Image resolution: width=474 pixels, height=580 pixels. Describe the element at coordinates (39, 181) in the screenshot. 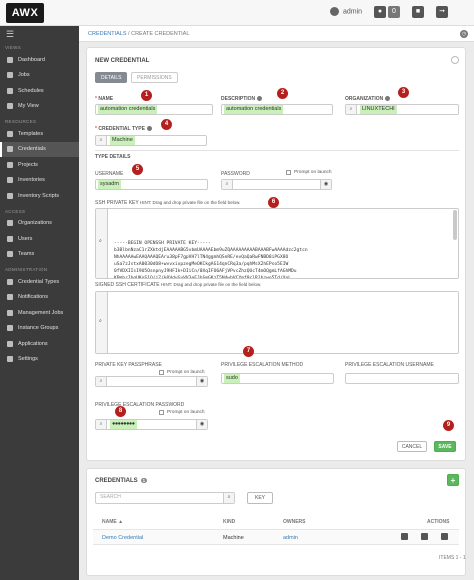

I see `sidebar-item-inventories: Inventories` at that location.